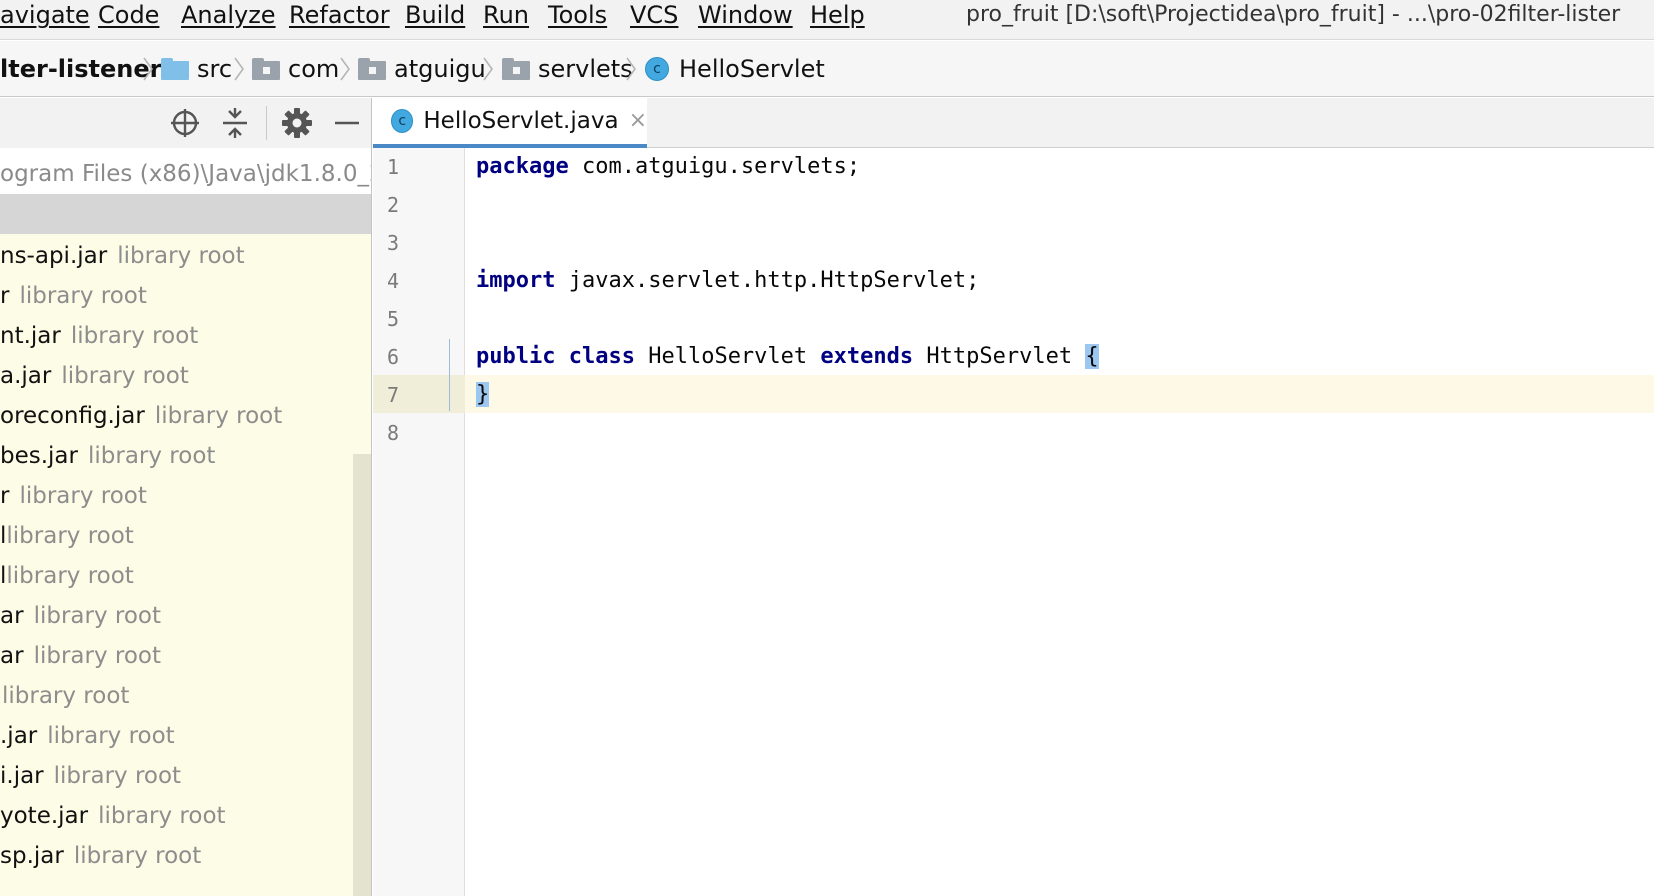 This screenshot has height=896, width=1654. I want to click on breadcrumb: lter-listener src com atguigu servlets c, so click(827, 69).